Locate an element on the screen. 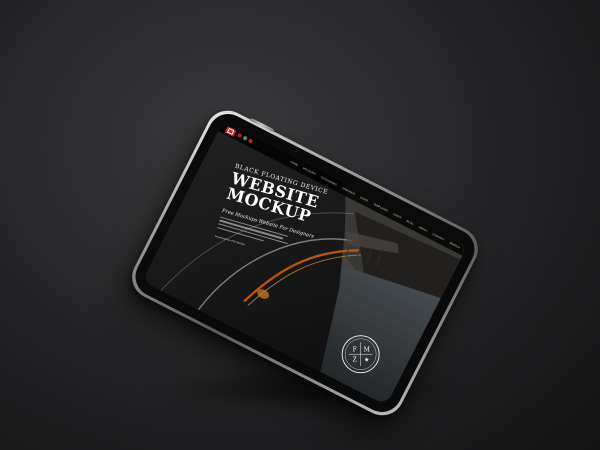  emblem-letter-z: Z is located at coordinates (355, 360).